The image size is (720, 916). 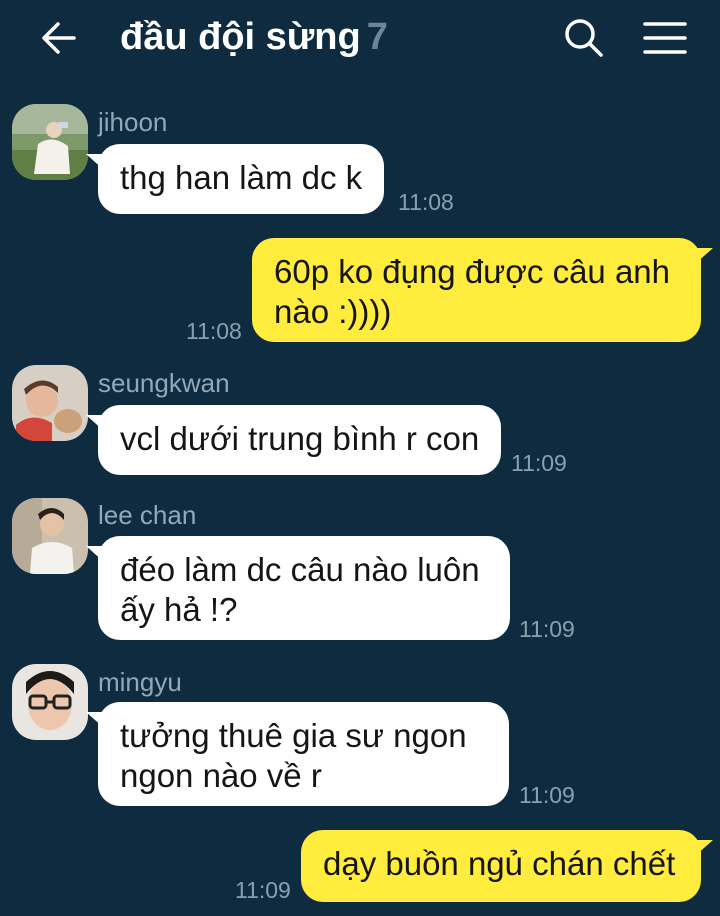 I want to click on search-icon, so click(x=584, y=38).